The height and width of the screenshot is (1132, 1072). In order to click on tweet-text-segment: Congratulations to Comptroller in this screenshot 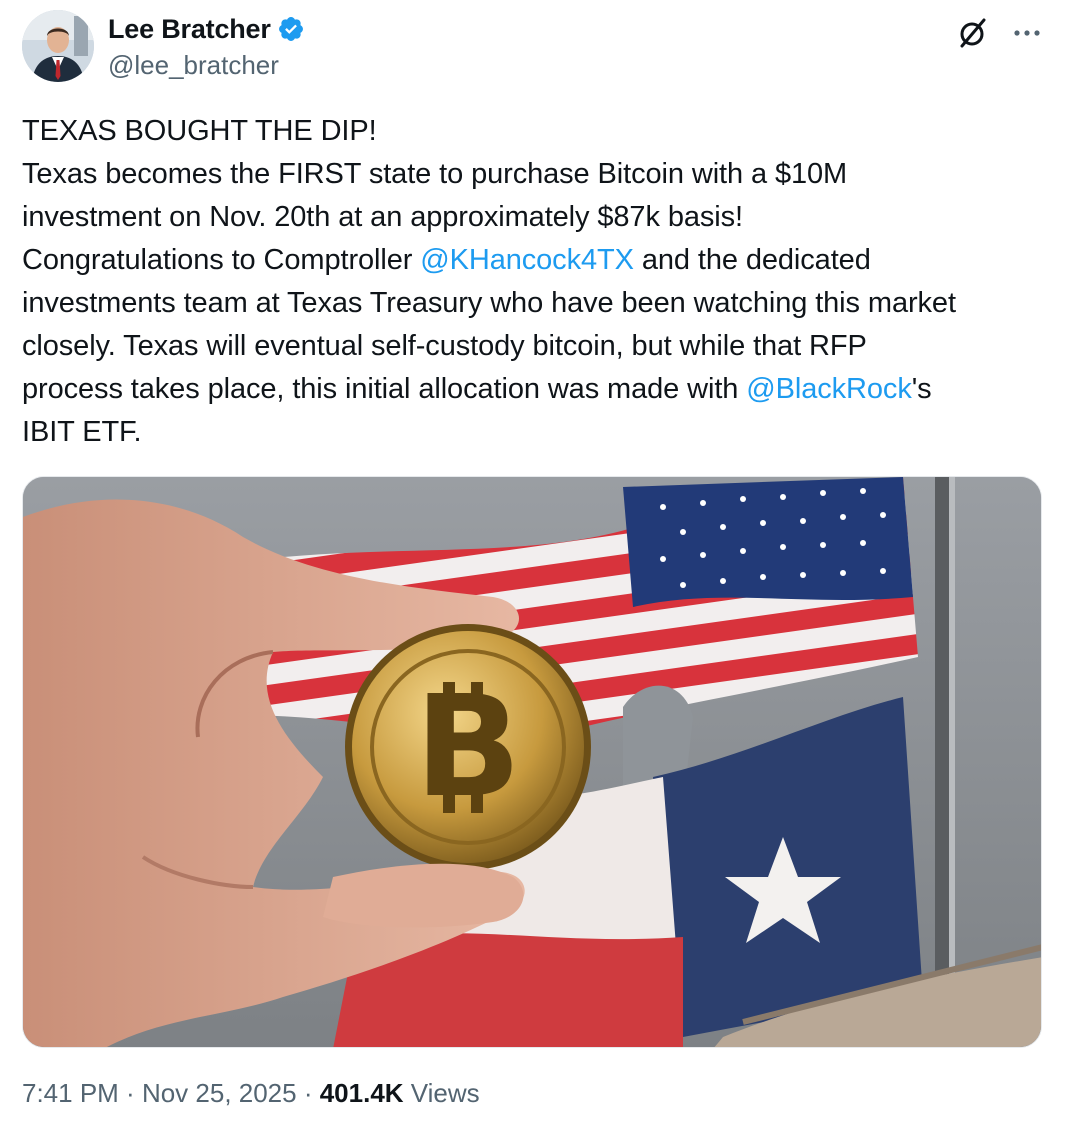, I will do `click(221, 260)`.